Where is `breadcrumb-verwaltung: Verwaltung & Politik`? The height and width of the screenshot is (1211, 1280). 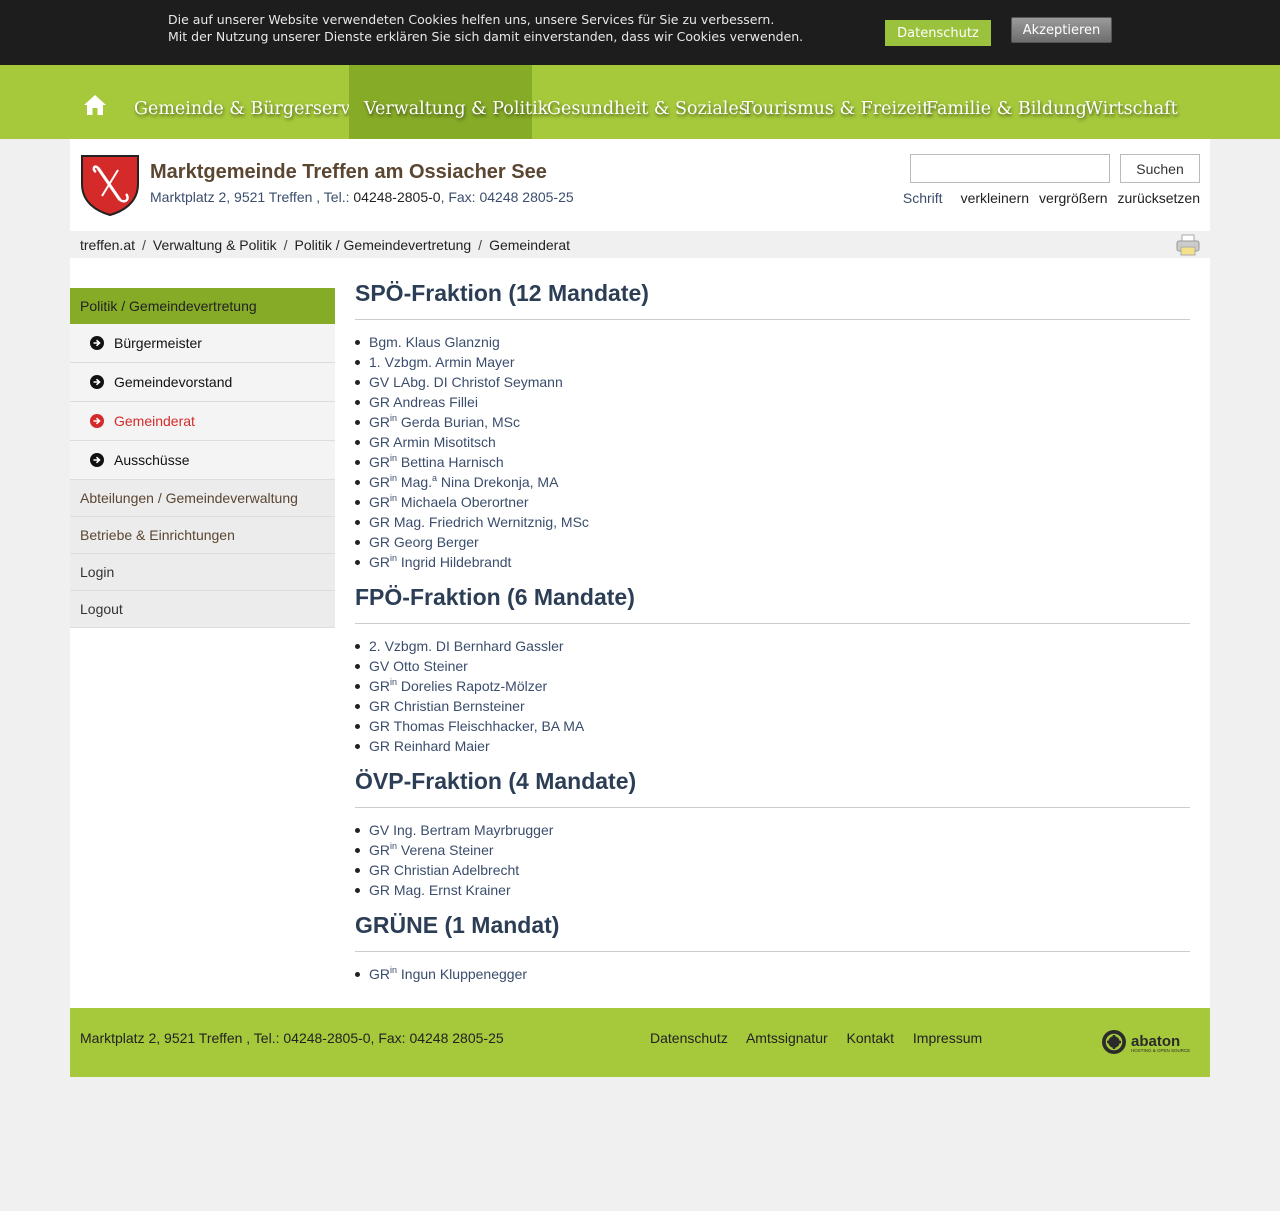
breadcrumb-verwaltung: Verwaltung & Politik is located at coordinates (215, 245).